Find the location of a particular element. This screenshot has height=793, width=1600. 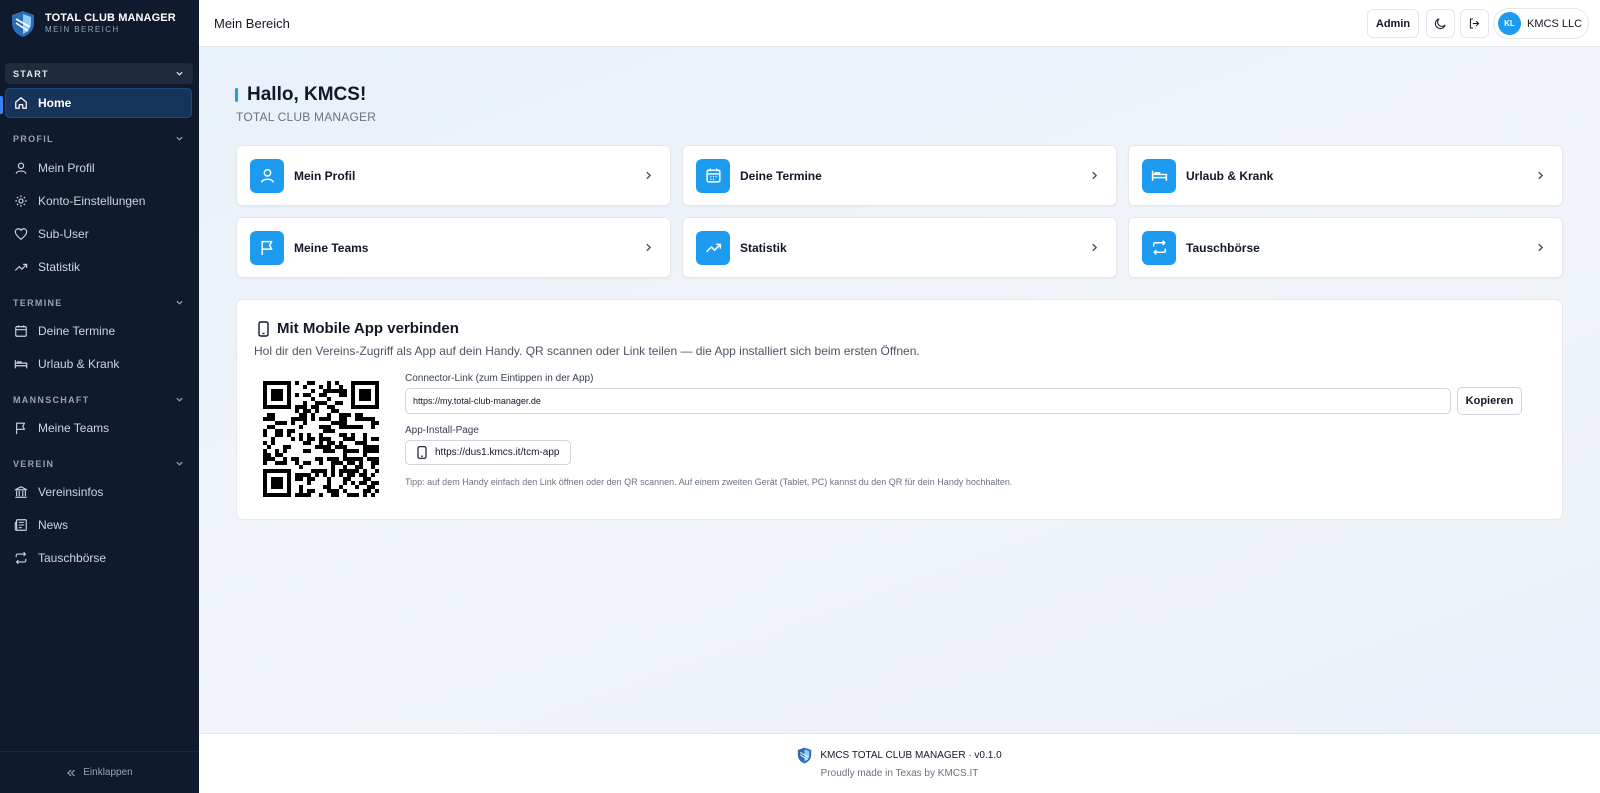

footer-credit: Proudly made in Texas by KMCS.IT is located at coordinates (899, 773).